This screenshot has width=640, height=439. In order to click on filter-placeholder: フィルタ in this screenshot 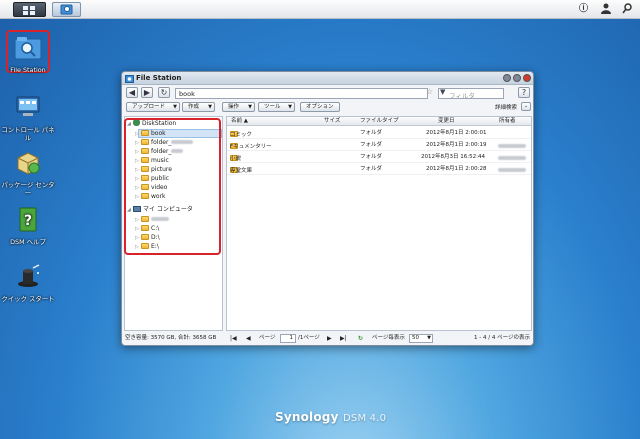, I will do `click(462, 96)`.